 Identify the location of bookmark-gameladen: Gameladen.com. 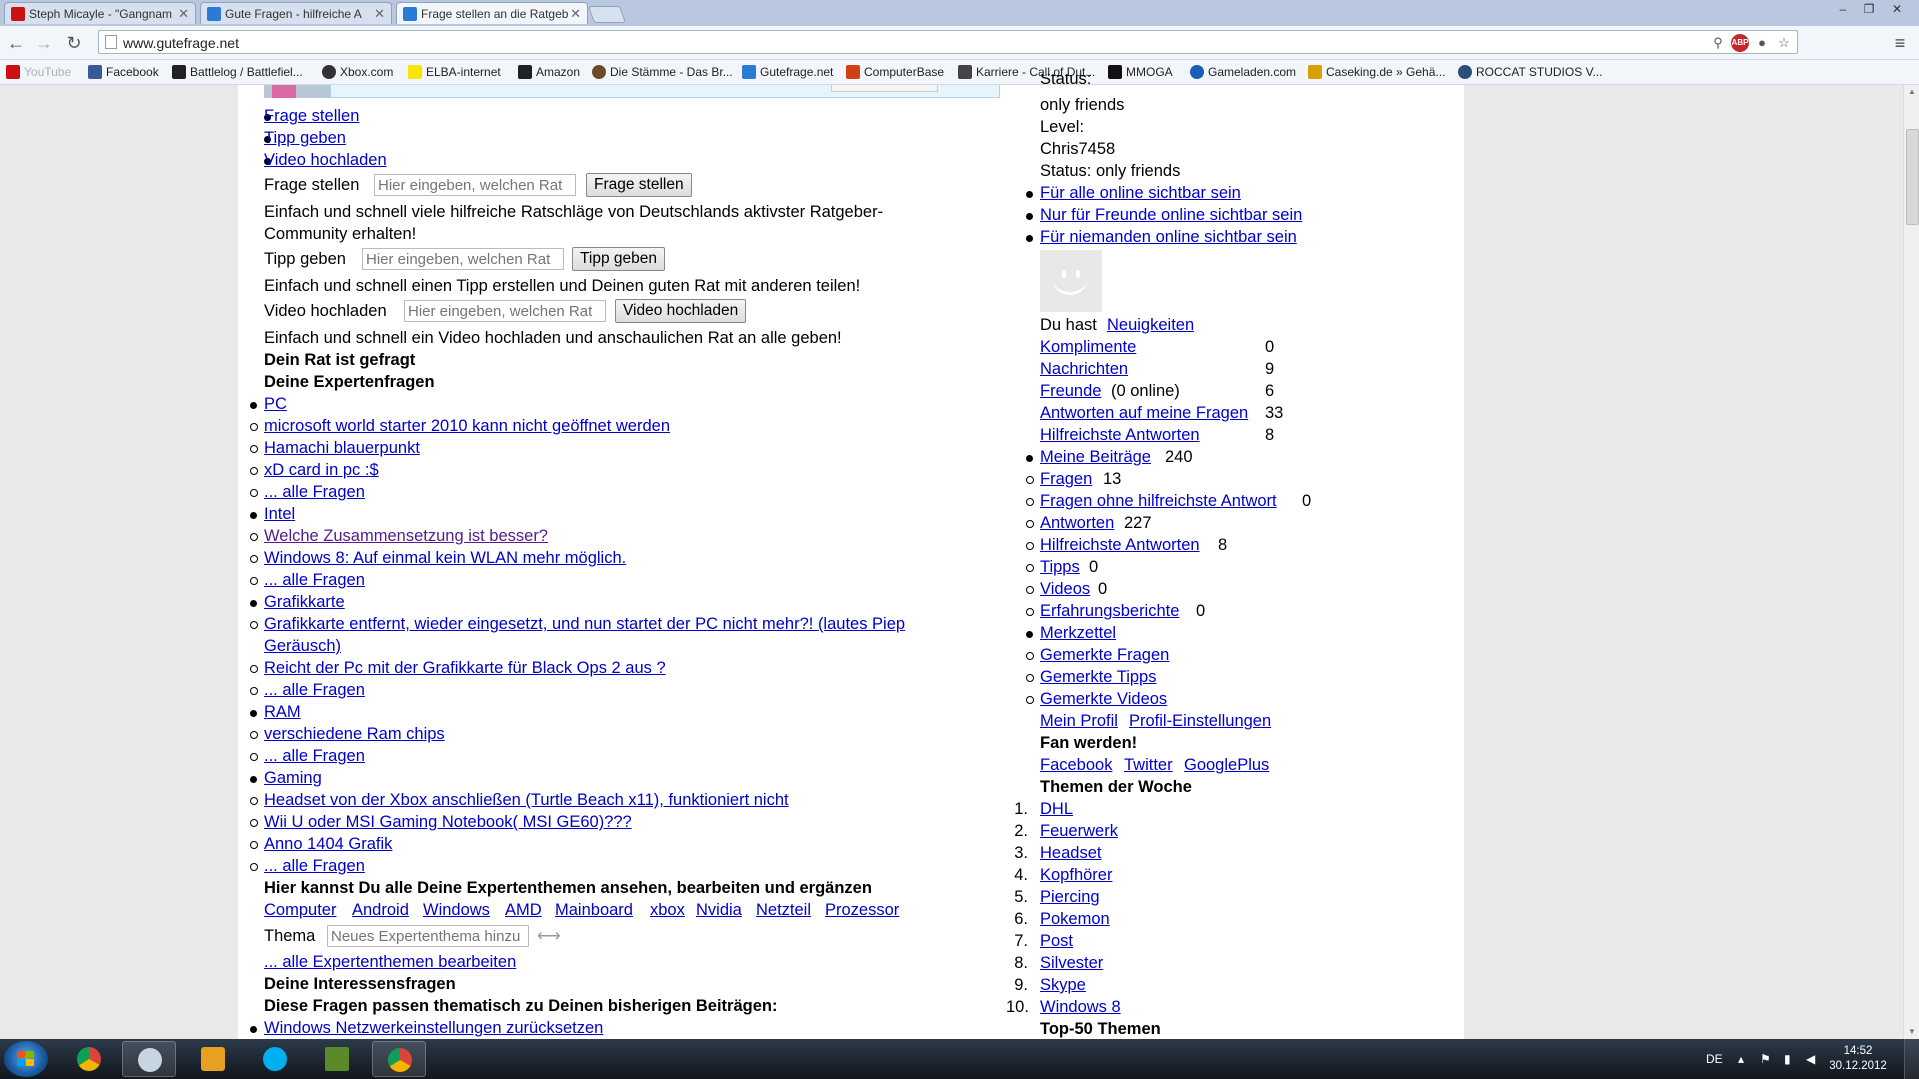
(1243, 72).